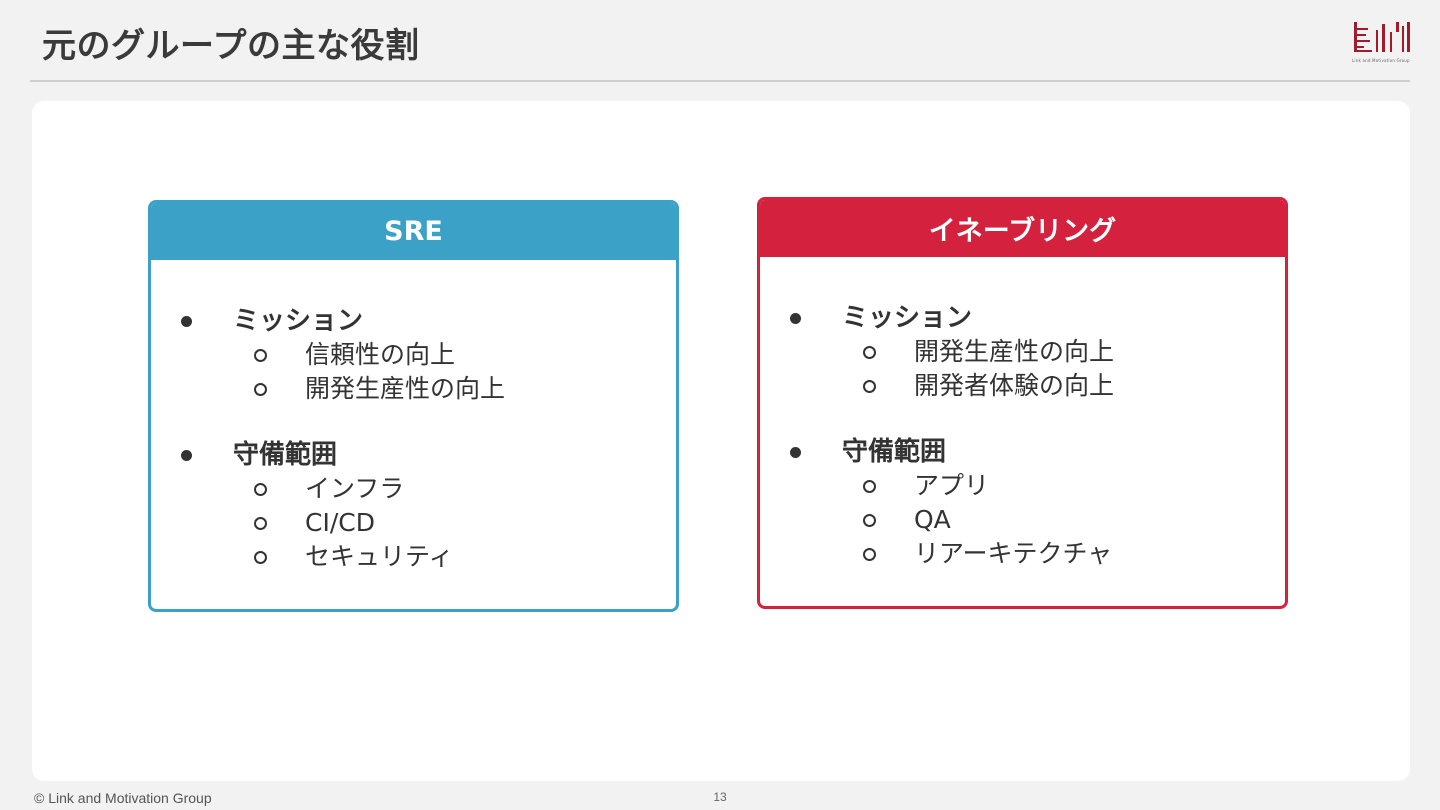 The image size is (1440, 810). What do you see at coordinates (1022, 228) in the screenshot?
I see `enabling-card-header: イネーブリング` at bounding box center [1022, 228].